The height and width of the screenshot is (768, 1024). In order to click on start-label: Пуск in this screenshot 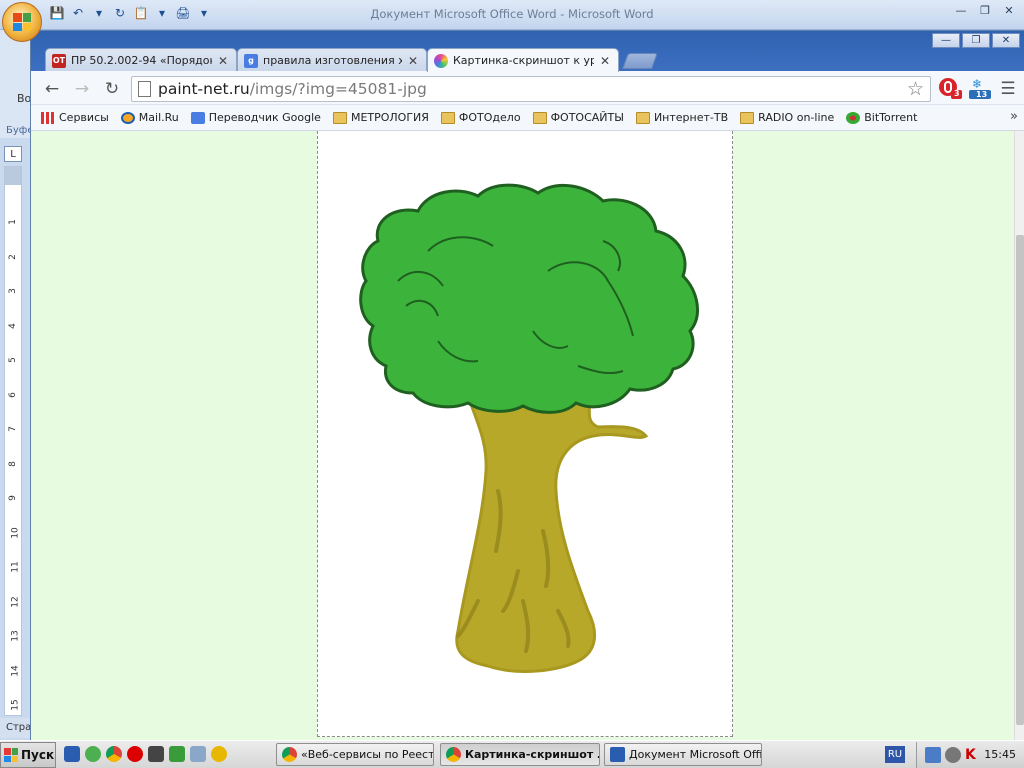, I will do `click(38, 755)`.